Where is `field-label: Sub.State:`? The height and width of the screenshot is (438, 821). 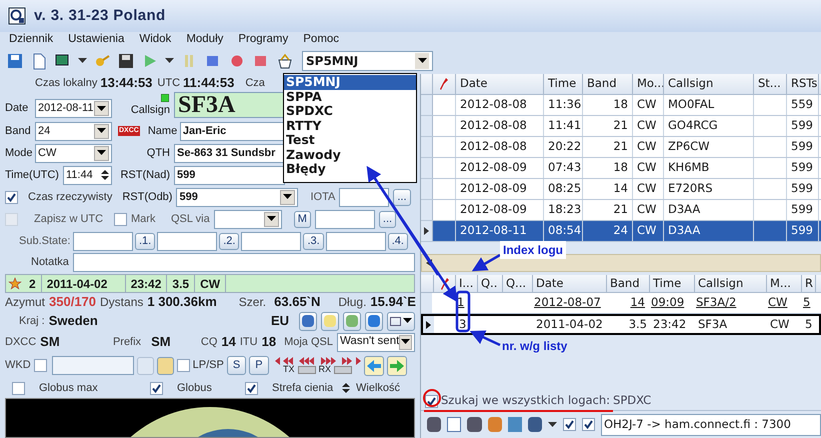 field-label: Sub.State: is located at coordinates (45, 241).